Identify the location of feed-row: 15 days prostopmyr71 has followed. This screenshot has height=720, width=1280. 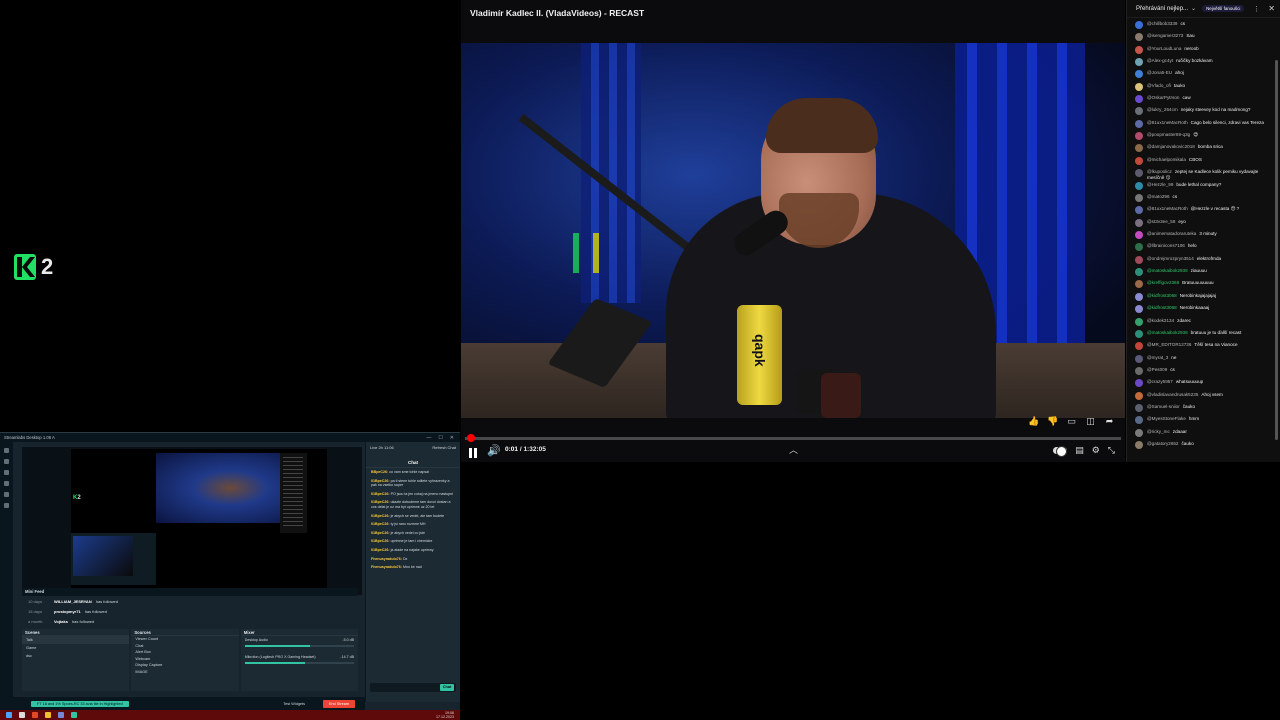
(190, 612).